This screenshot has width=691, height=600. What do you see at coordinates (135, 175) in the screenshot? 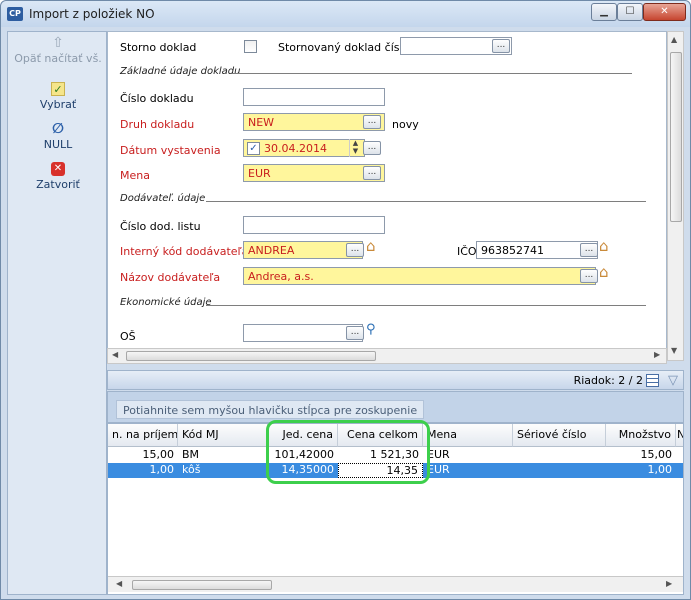
I see `currency-label: Mena` at bounding box center [135, 175].